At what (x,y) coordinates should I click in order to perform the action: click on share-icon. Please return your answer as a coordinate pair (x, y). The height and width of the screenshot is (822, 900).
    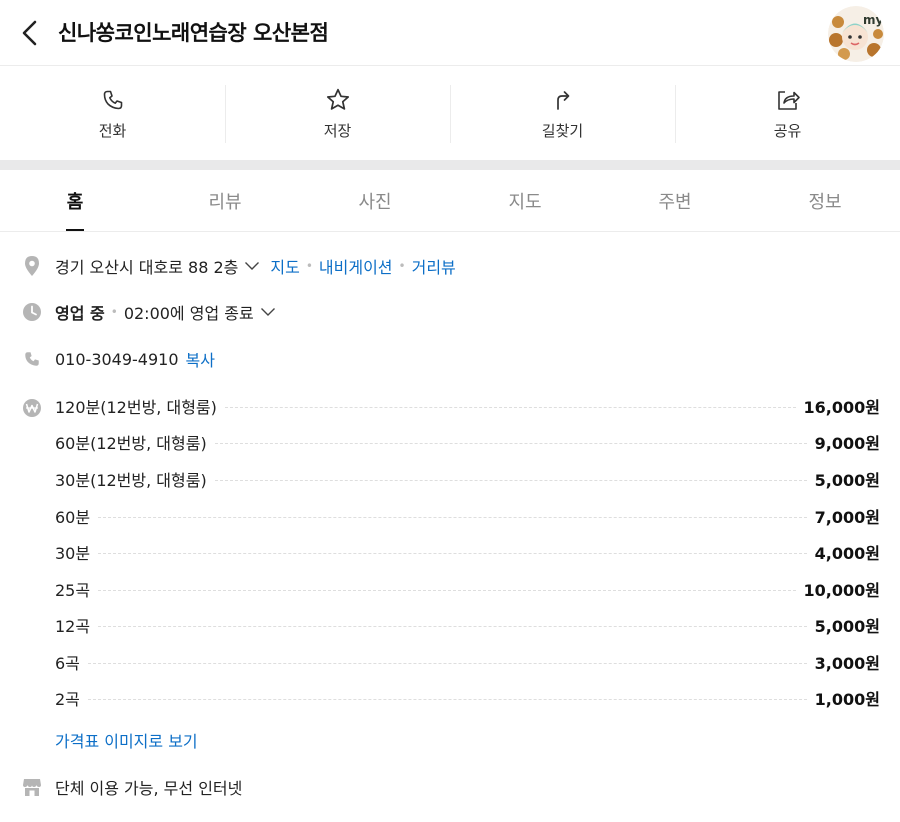
    Looking at the image, I should click on (788, 100).